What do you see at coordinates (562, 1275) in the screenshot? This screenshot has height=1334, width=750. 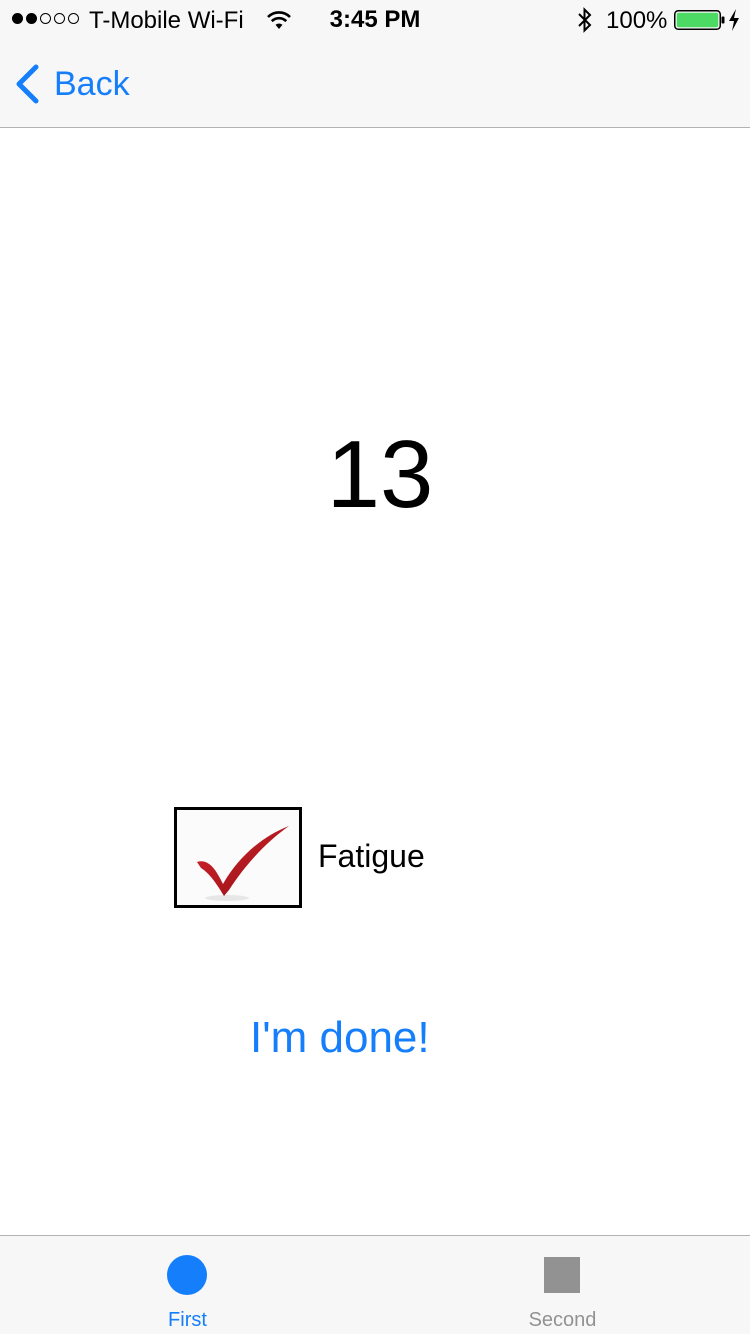 I see `square-icon` at bounding box center [562, 1275].